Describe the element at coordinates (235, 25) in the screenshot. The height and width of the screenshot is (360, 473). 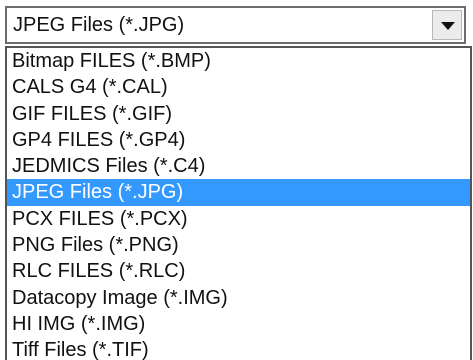
I see `file-type-combobox: JPEG Files (*.JPG)` at that location.